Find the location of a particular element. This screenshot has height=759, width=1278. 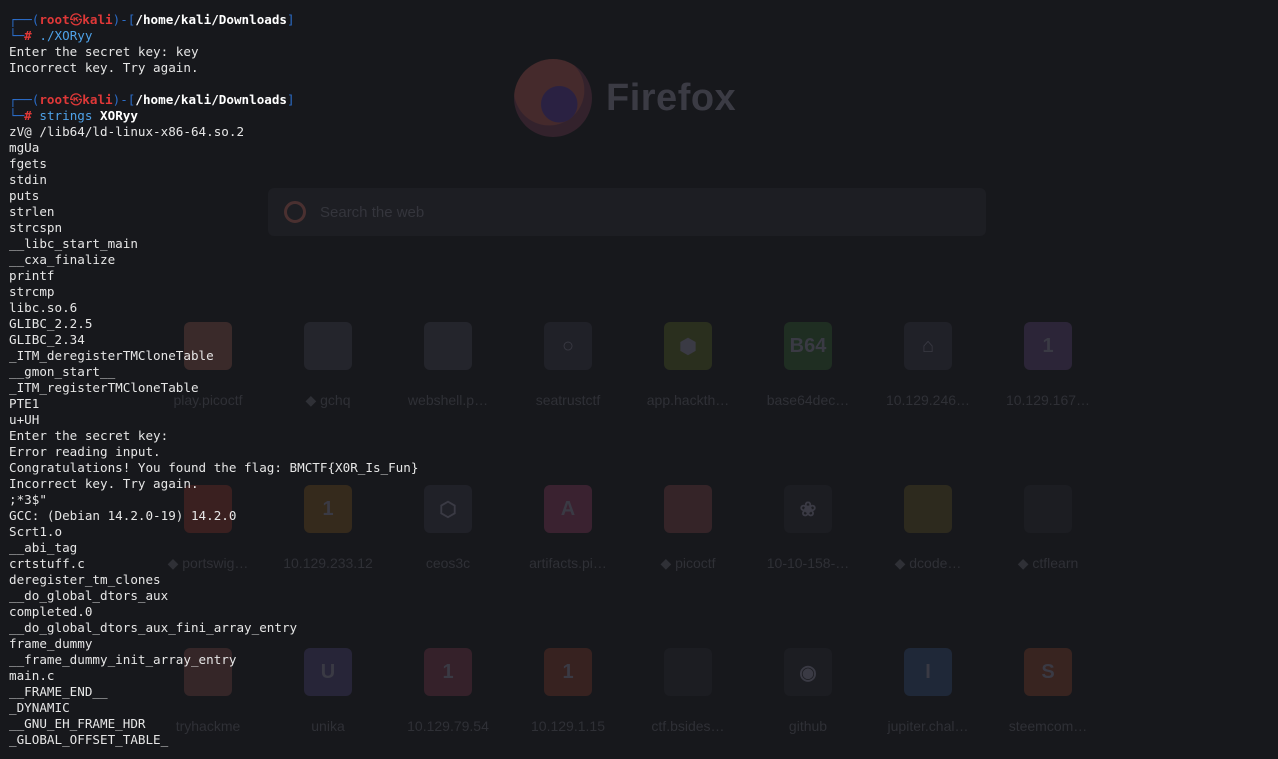

output-line: stdin is located at coordinates (28, 179).